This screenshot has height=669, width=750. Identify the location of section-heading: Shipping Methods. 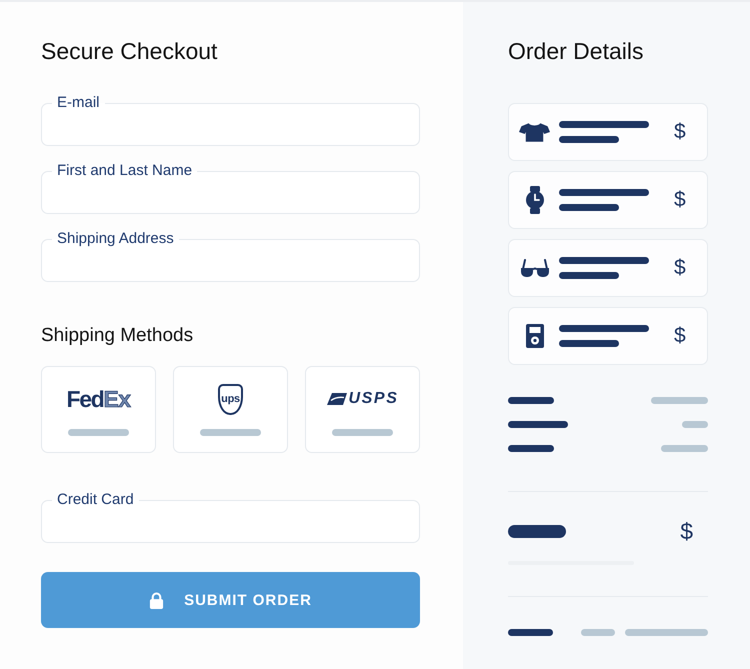
(117, 336).